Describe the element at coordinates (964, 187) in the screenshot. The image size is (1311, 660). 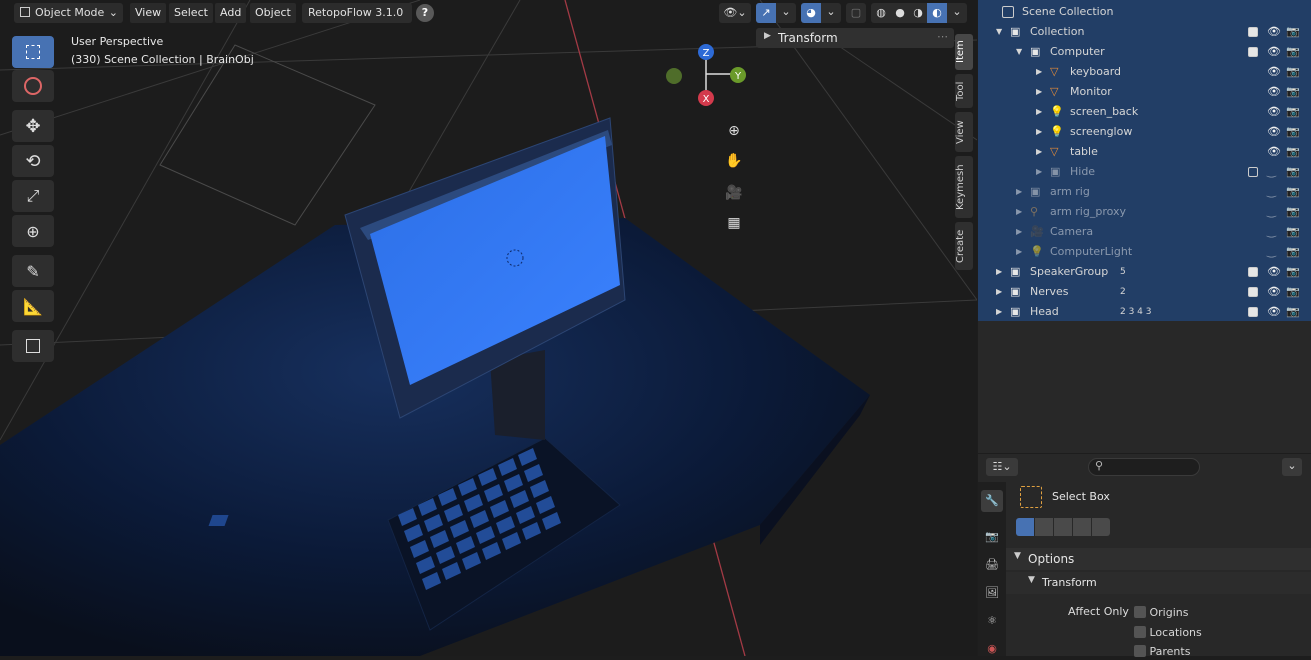
I see `tab-keymesh: Keymesh` at that location.